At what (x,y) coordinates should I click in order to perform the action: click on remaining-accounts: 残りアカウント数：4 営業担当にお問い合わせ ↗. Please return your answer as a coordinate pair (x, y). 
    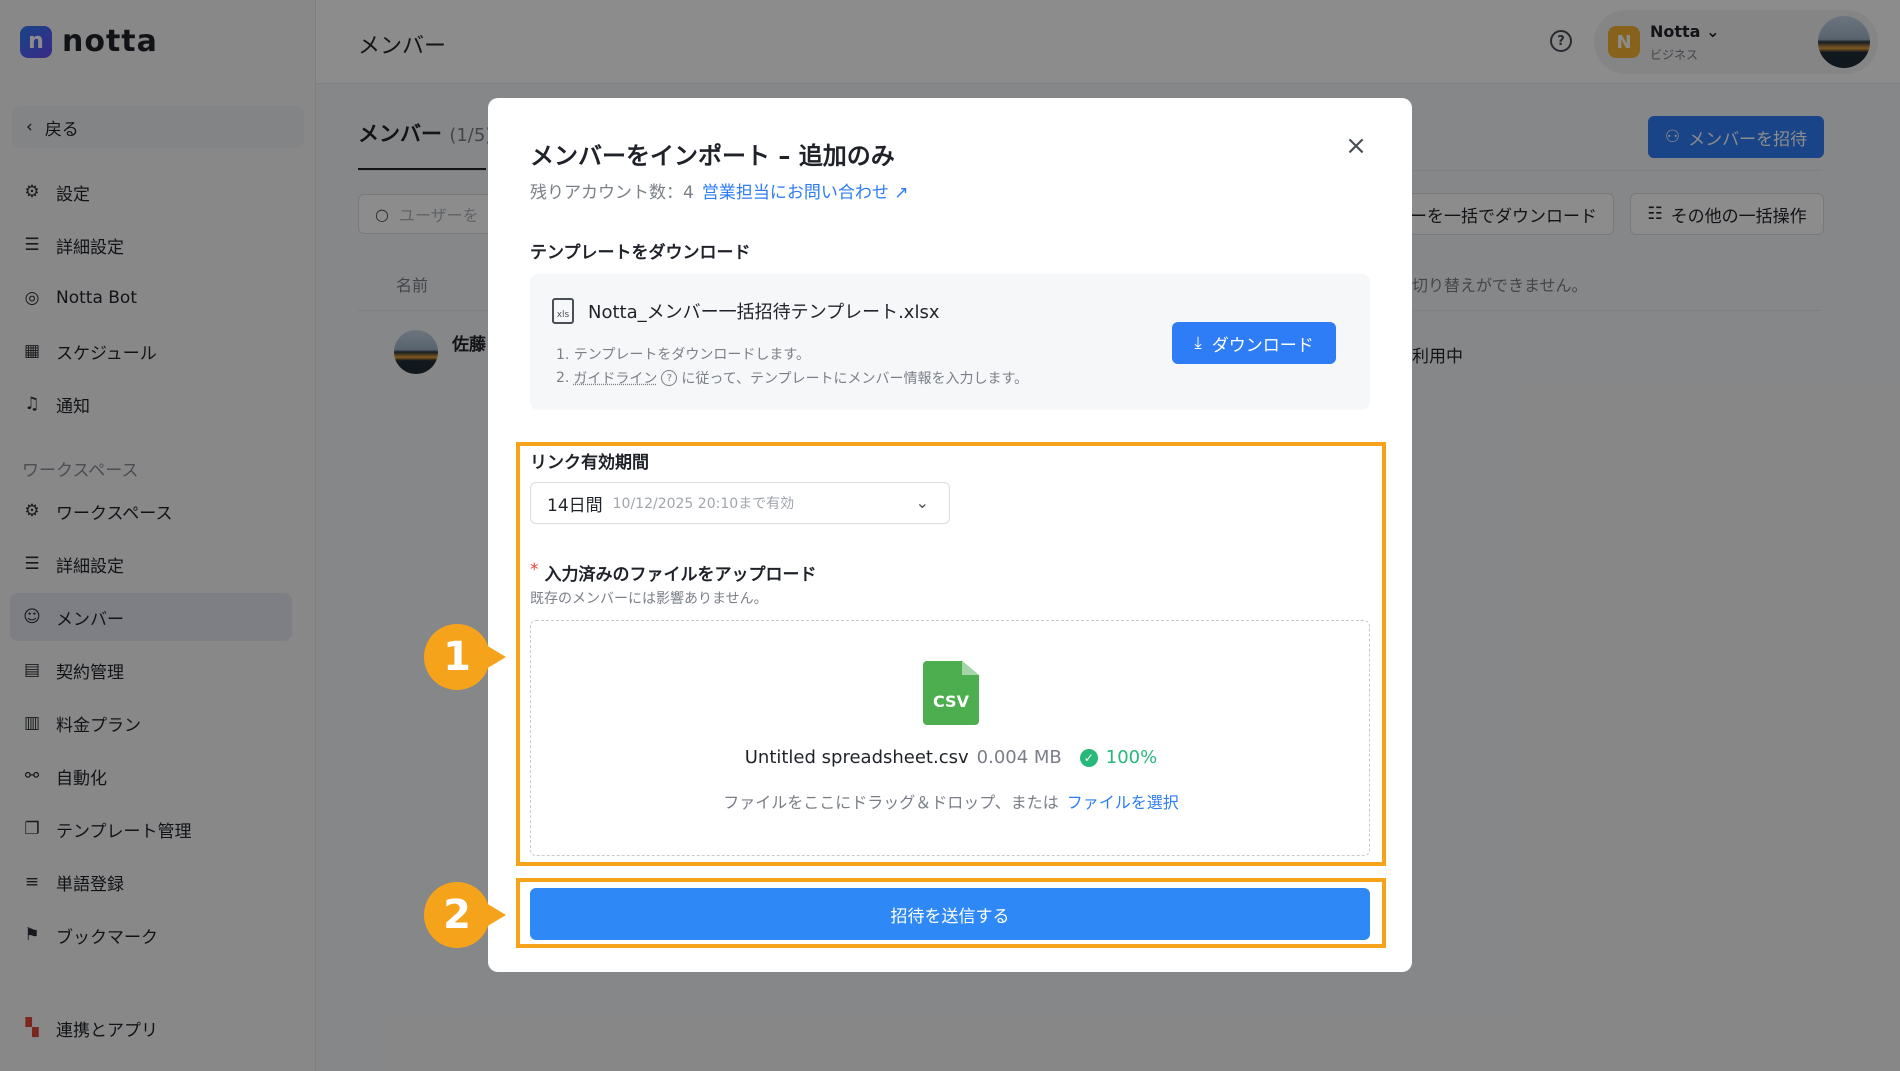
    Looking at the image, I should click on (719, 190).